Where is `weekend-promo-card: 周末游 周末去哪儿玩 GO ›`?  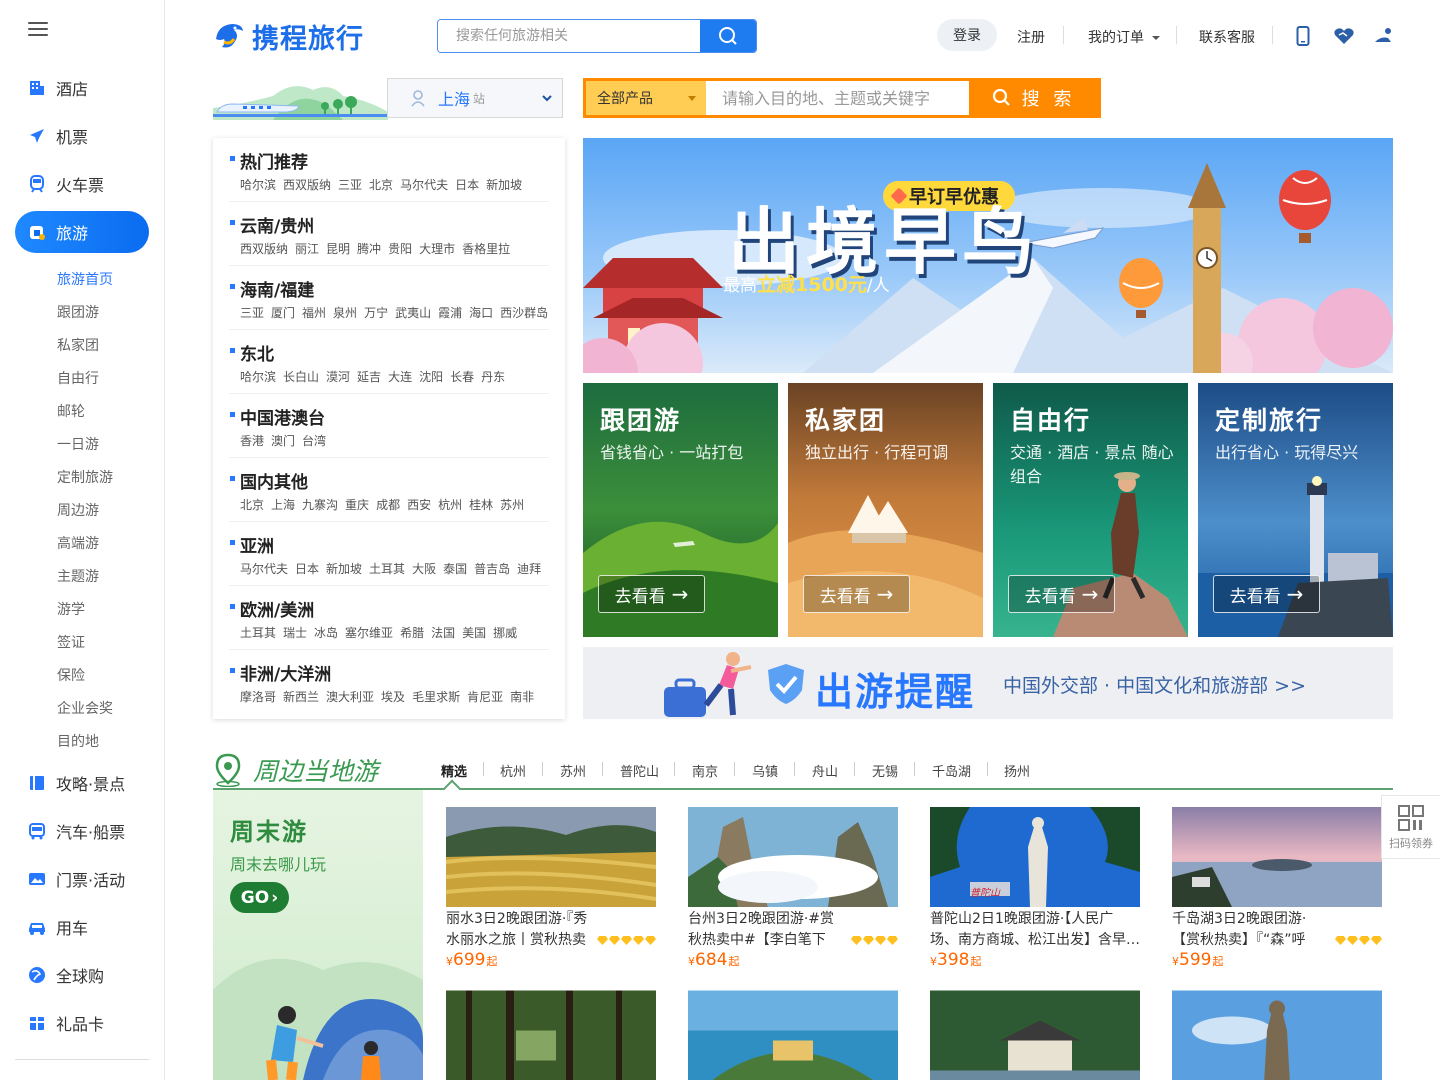 weekend-promo-card: 周末游 周末去哪儿玩 GO › is located at coordinates (318, 935).